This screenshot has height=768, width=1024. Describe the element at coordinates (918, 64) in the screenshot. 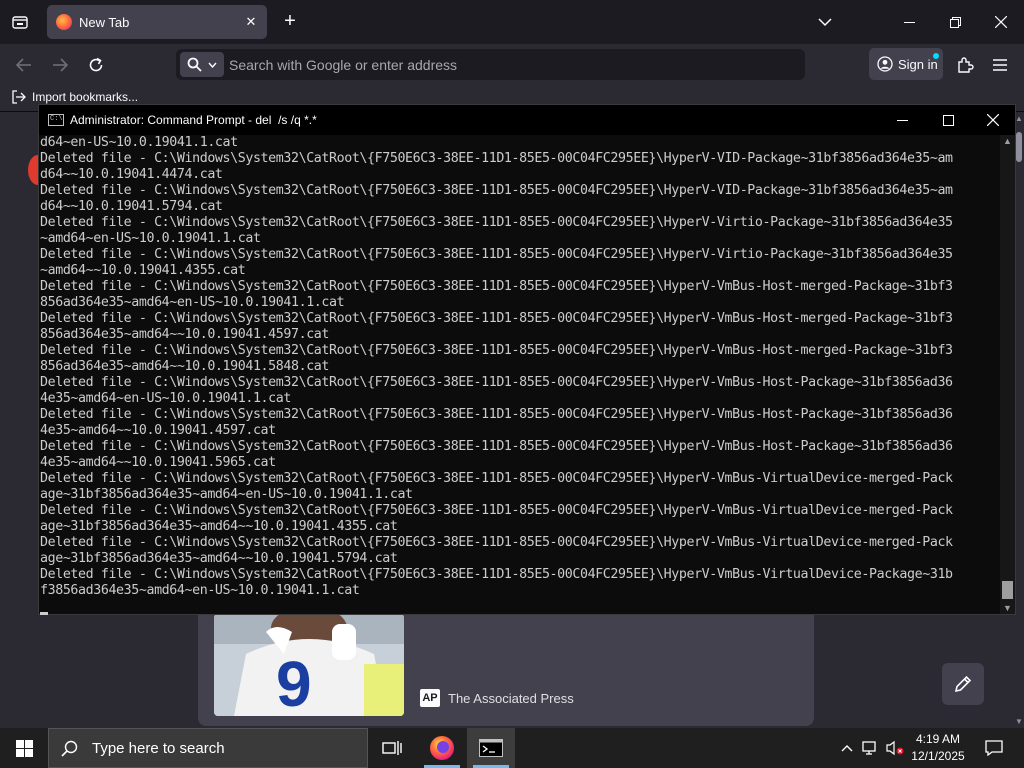

I see `sign-in-label: Sign in` at that location.